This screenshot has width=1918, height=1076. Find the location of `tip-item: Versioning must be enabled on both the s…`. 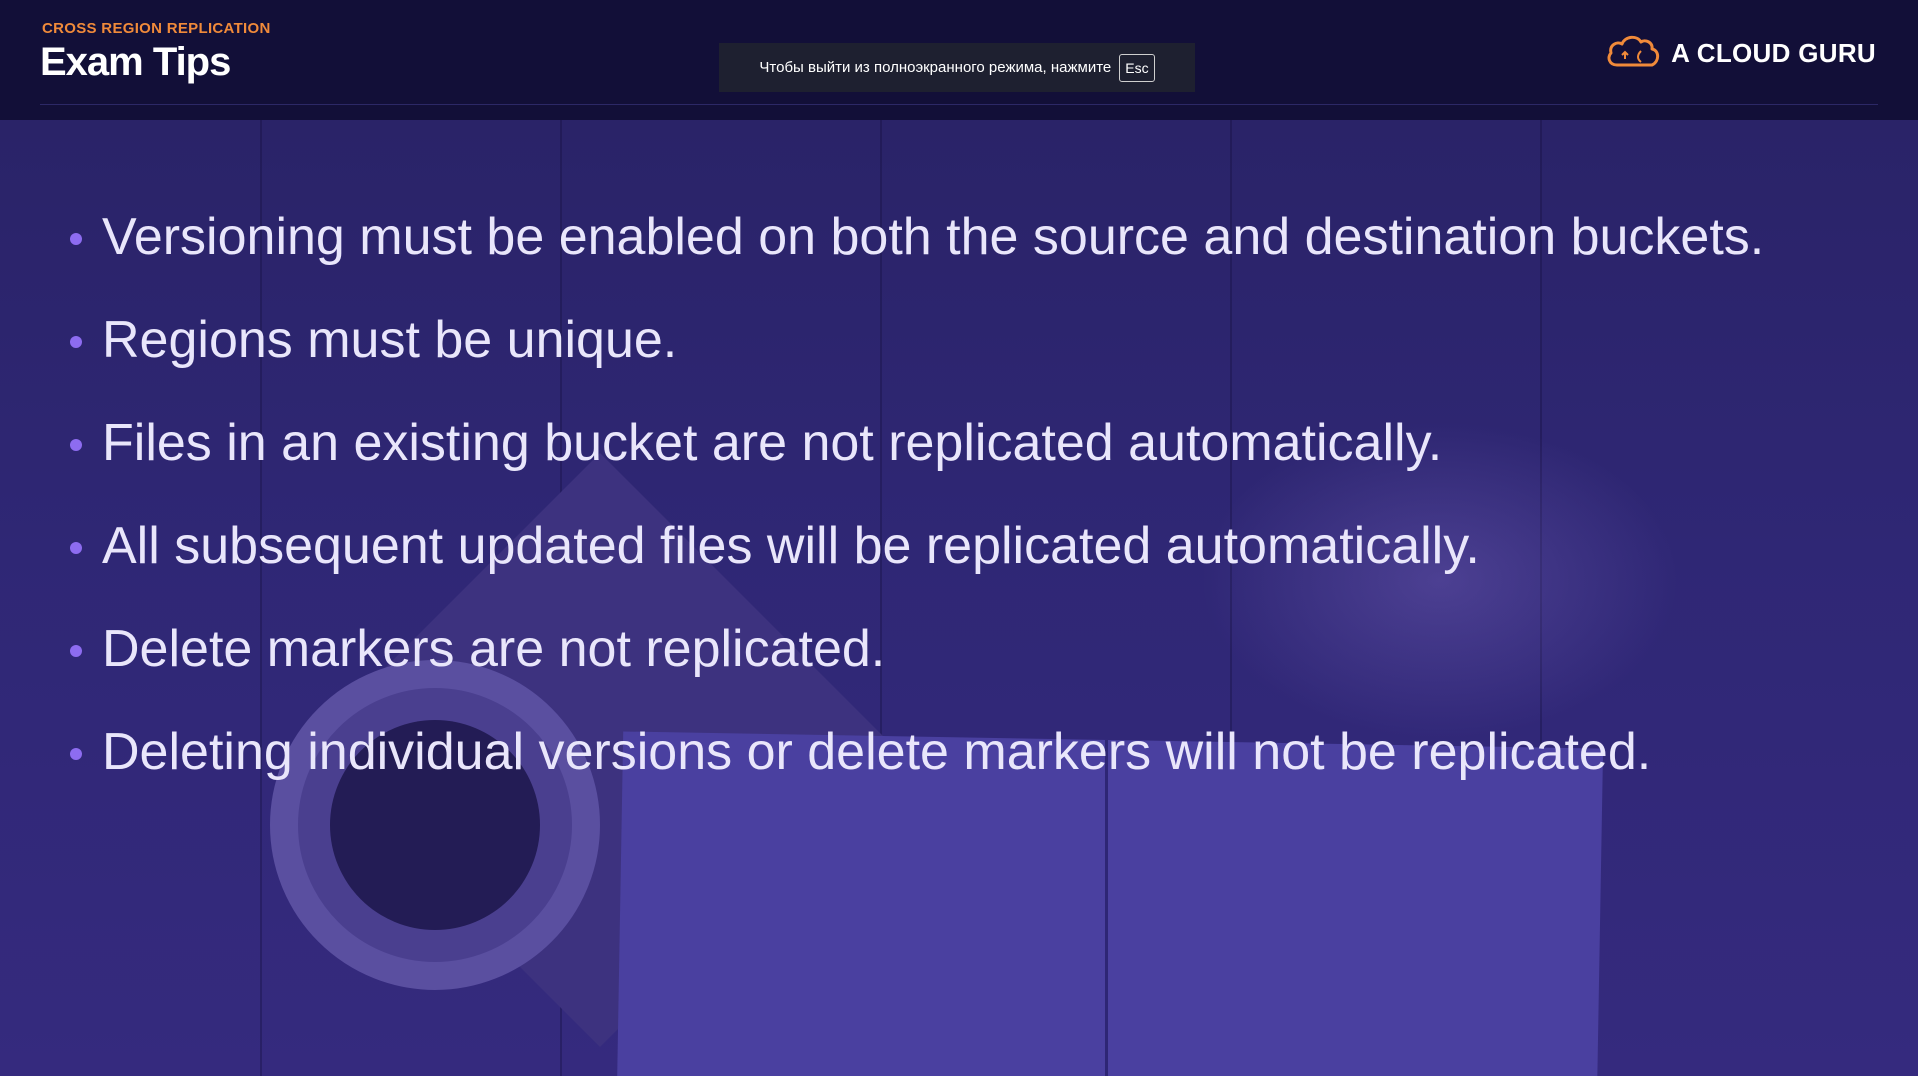

tip-item: Versioning must be enabled on both the s… is located at coordinates (960, 237).